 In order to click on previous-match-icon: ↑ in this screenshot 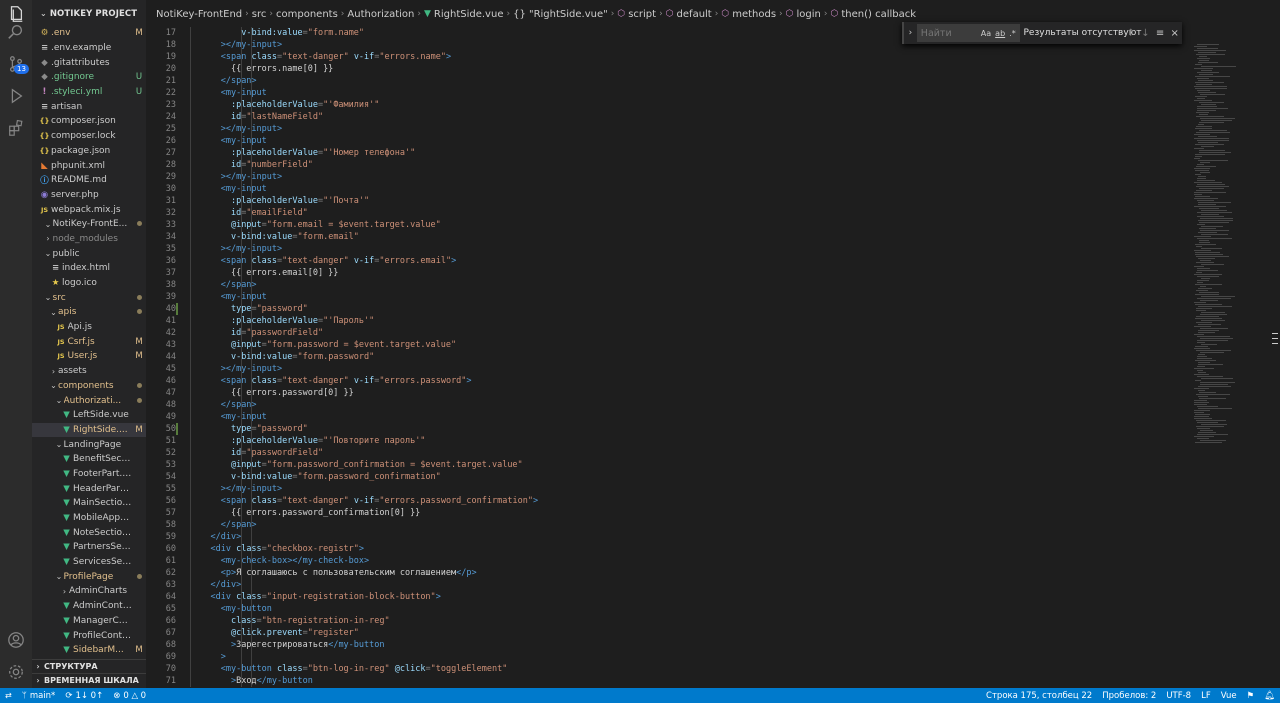, I will do `click(1131, 33)`.